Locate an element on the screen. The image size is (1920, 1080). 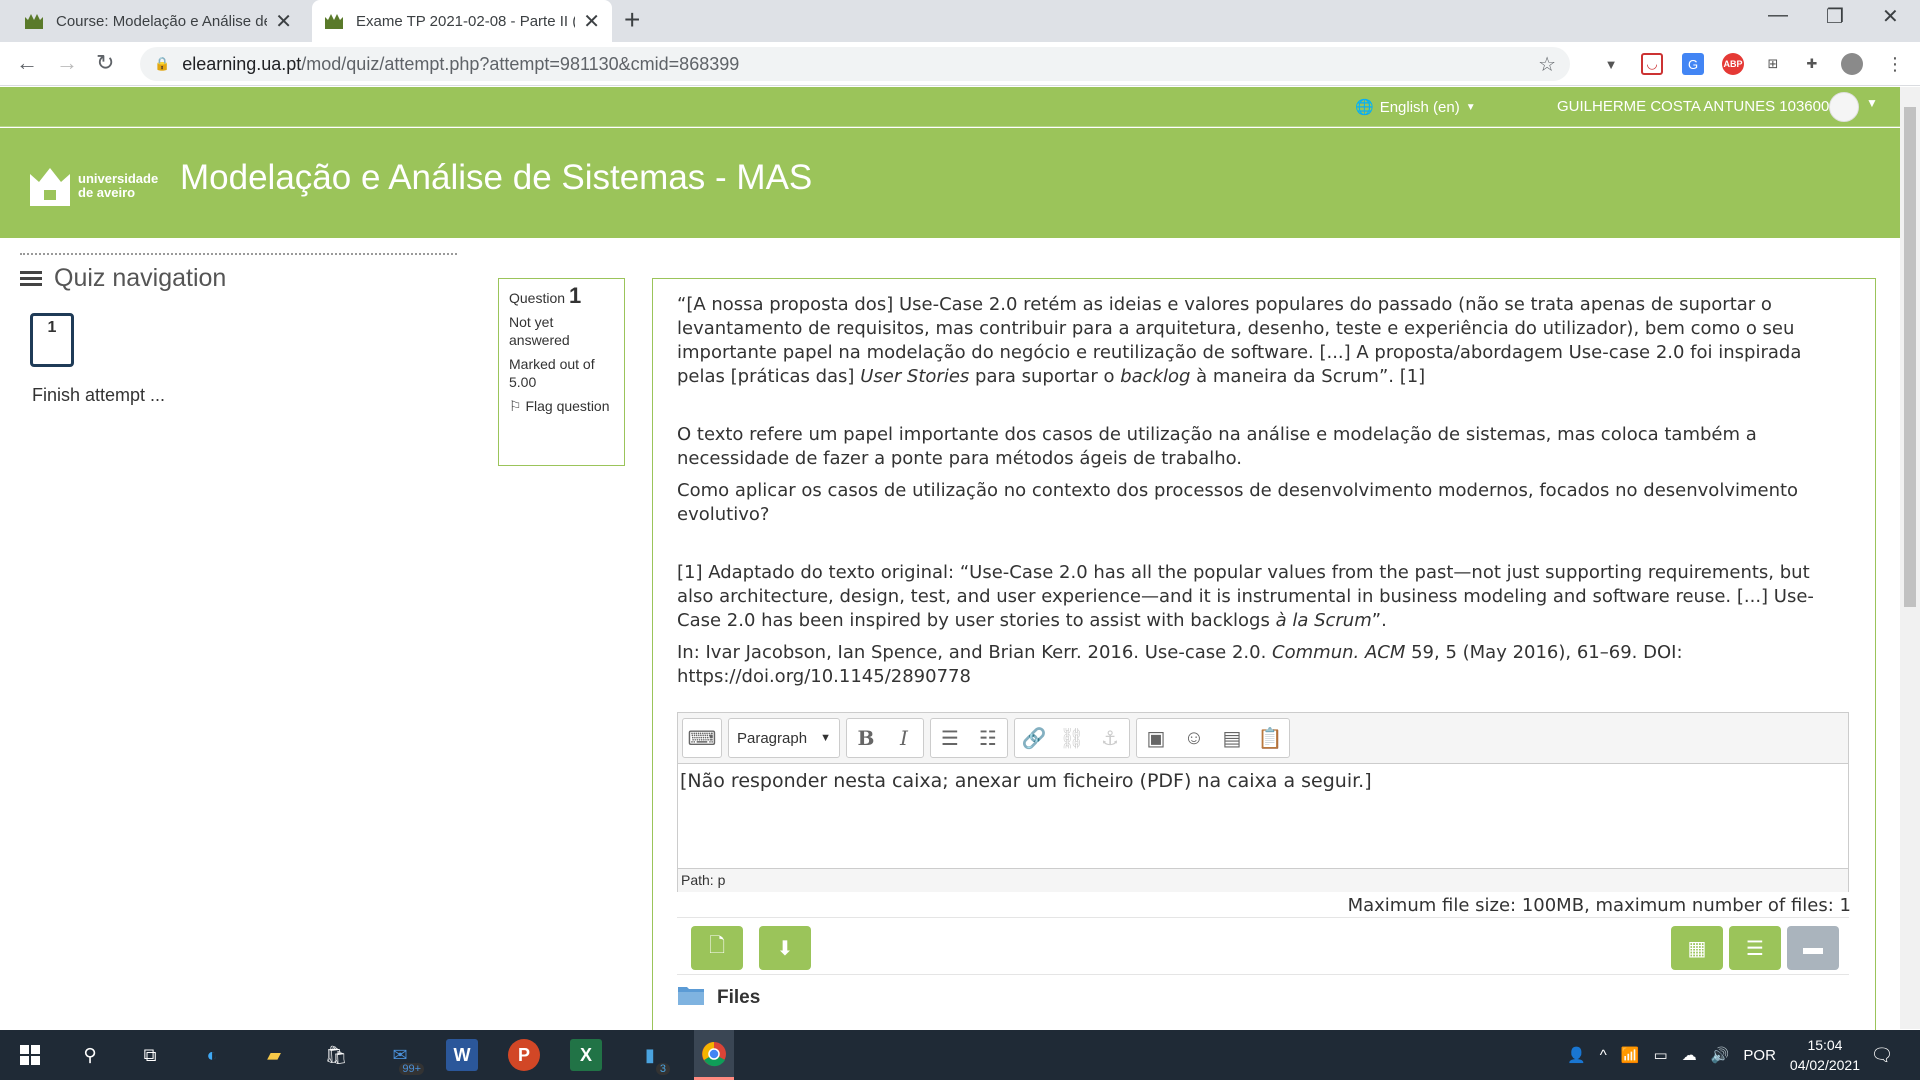
url-domain: elearning.ua.pt is located at coordinates (242, 63).